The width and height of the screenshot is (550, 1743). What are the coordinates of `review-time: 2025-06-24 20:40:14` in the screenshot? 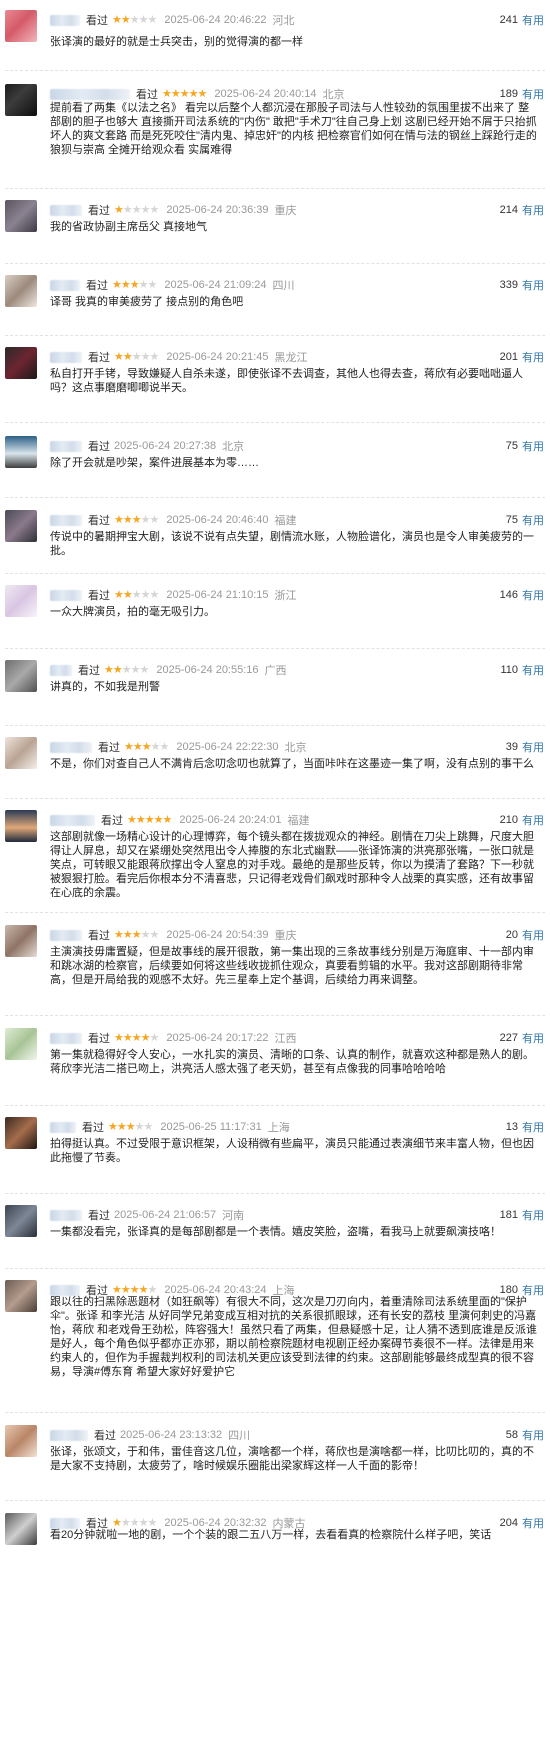 It's located at (265, 94).